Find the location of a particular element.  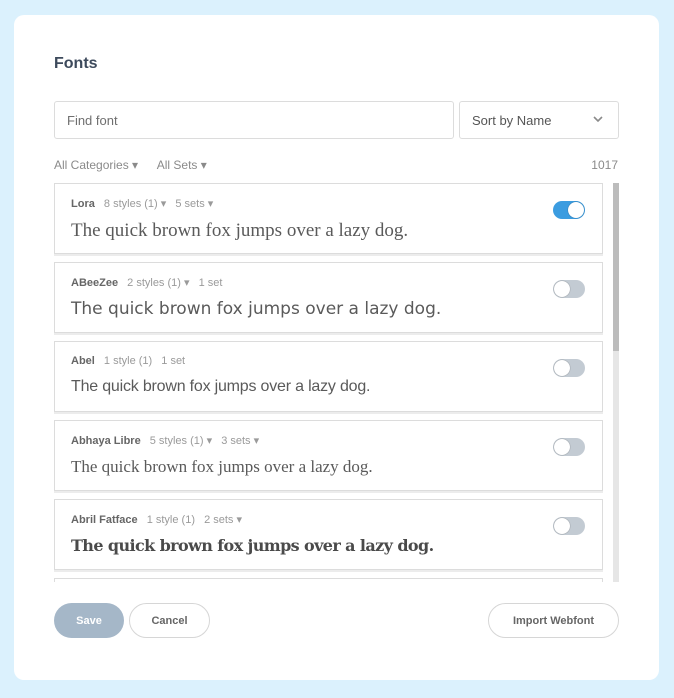

font-meta: Abril Fatface 1 style (1) 2 sets ▾ is located at coordinates (159, 519).